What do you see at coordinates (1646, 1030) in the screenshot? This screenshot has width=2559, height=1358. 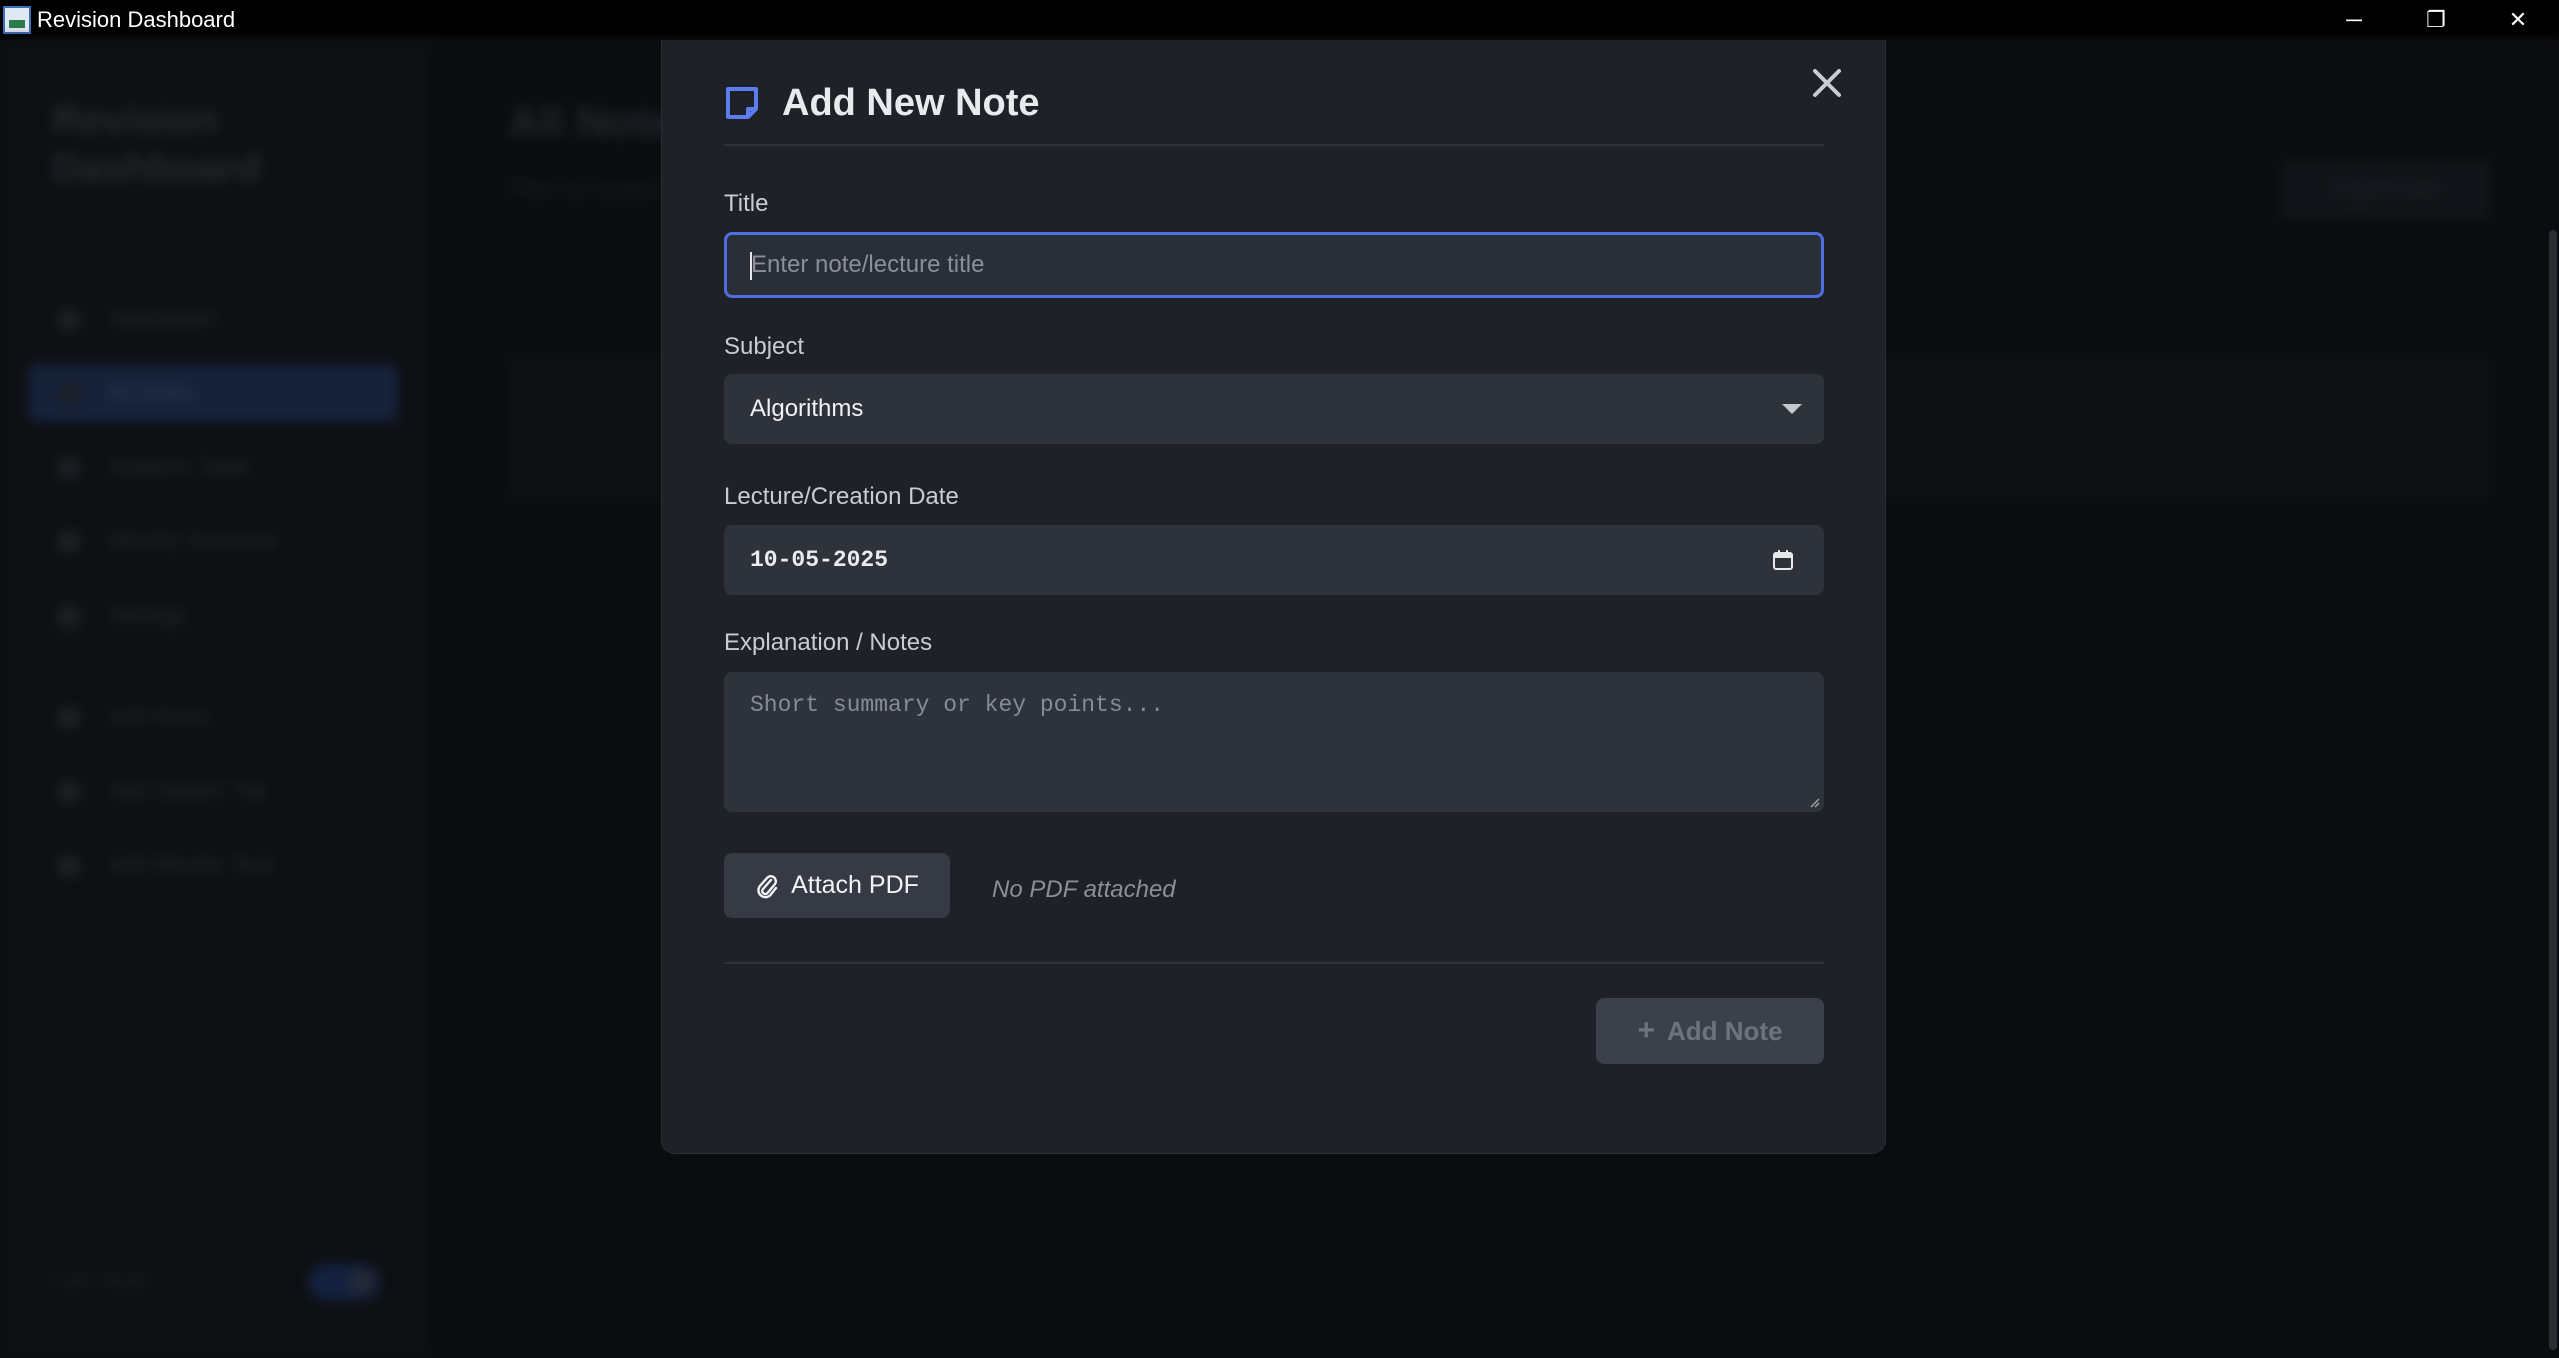 I see `plus-icon: +` at bounding box center [1646, 1030].